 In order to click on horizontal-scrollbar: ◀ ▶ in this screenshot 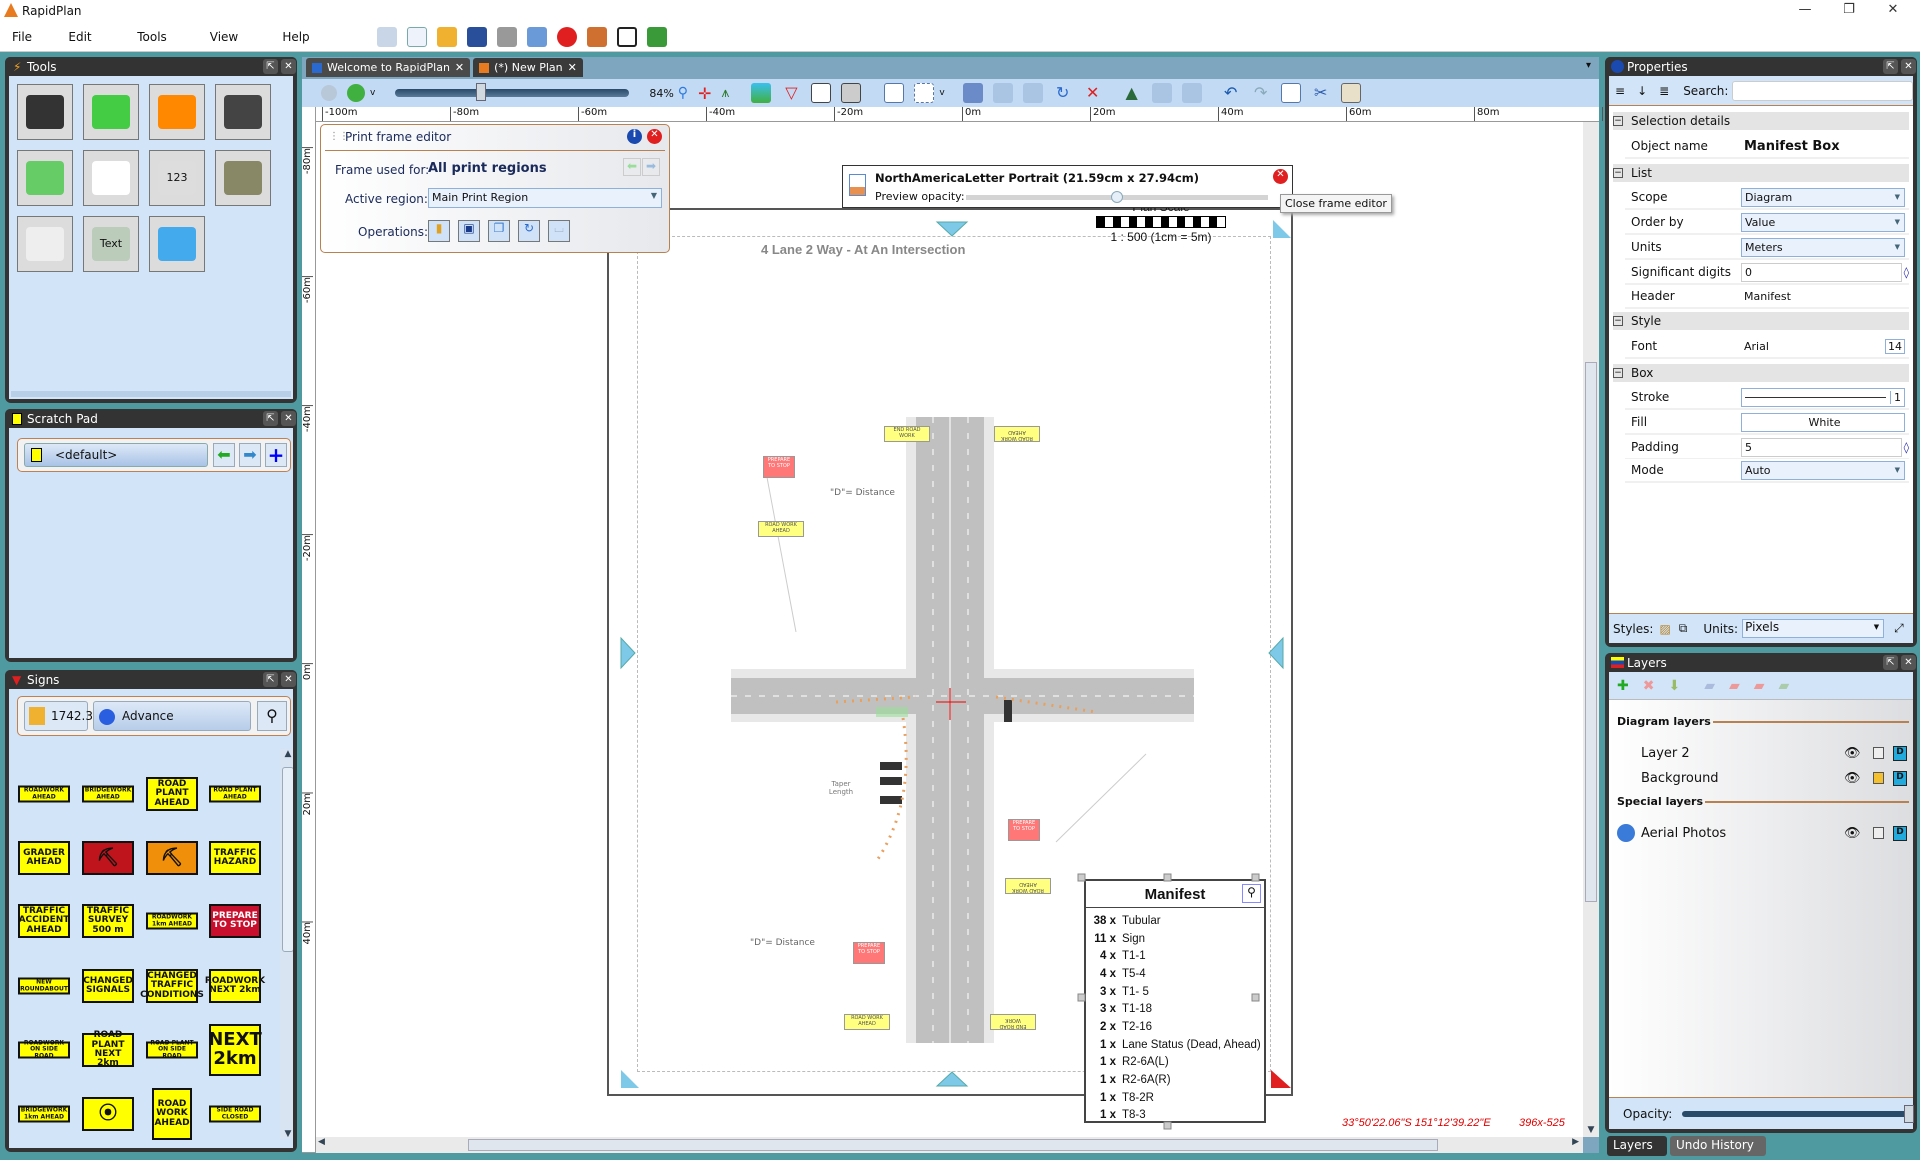, I will do `click(949, 1145)`.